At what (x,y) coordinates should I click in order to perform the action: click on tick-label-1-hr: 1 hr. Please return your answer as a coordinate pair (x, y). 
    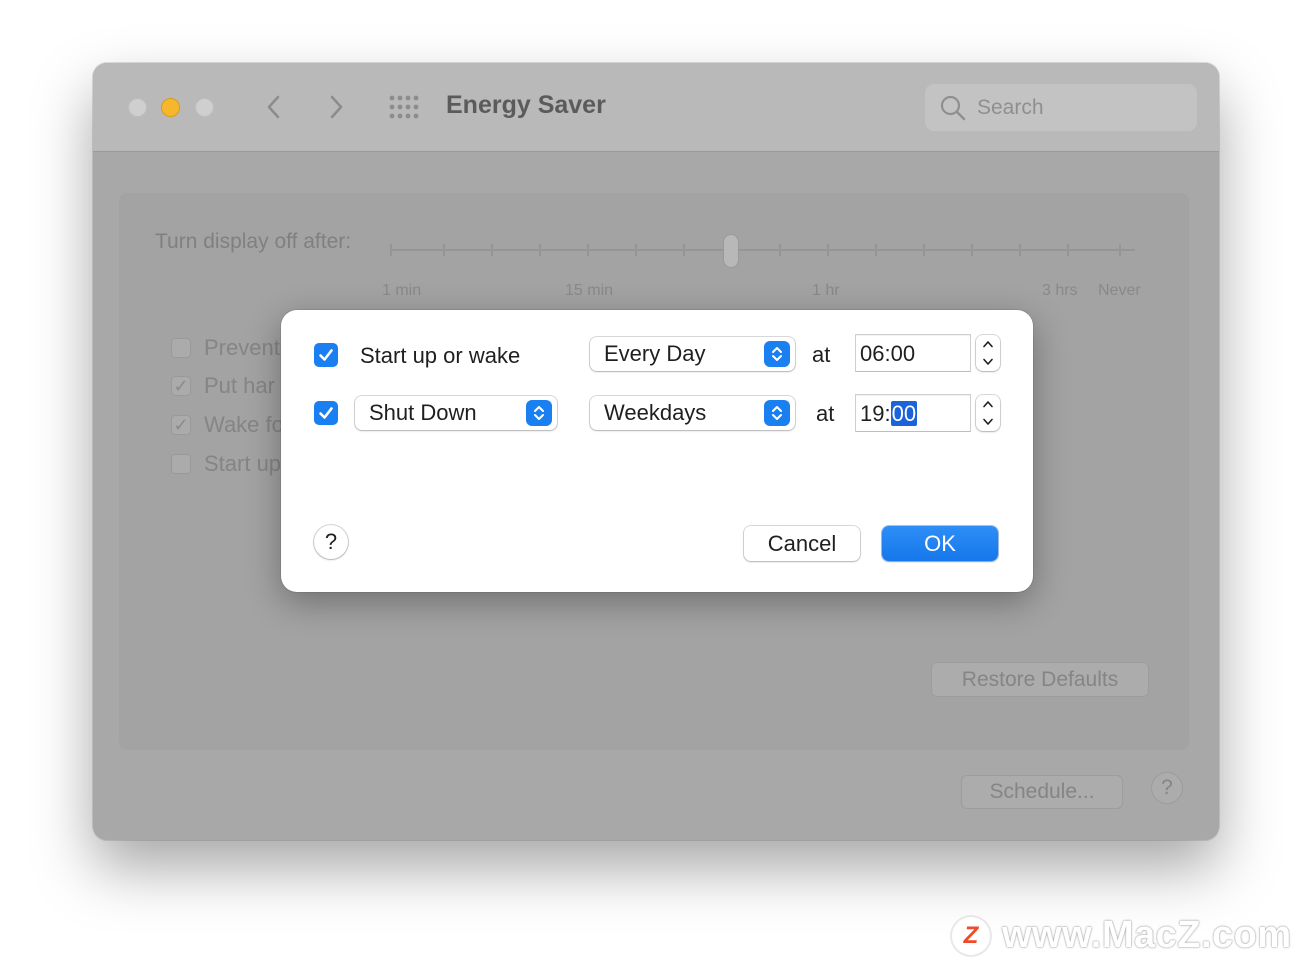
    Looking at the image, I should click on (826, 290).